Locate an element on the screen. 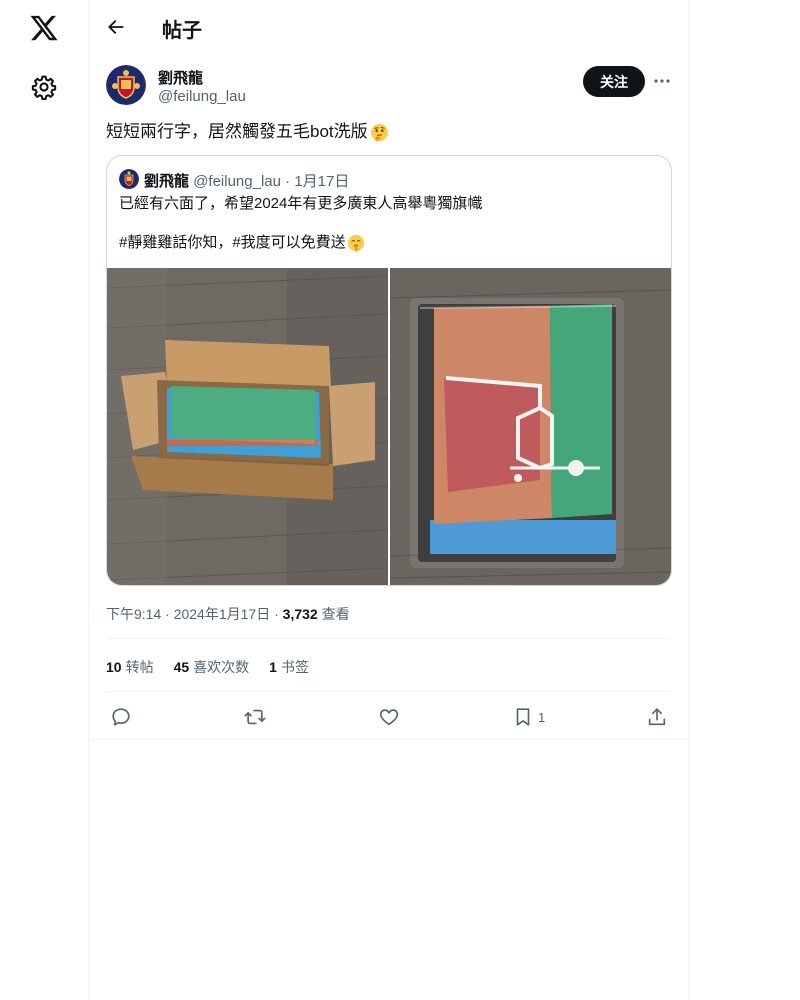 Image resolution: width=800 pixels, height=1000 pixels. photo-flags is located at coordinates (530, 426).